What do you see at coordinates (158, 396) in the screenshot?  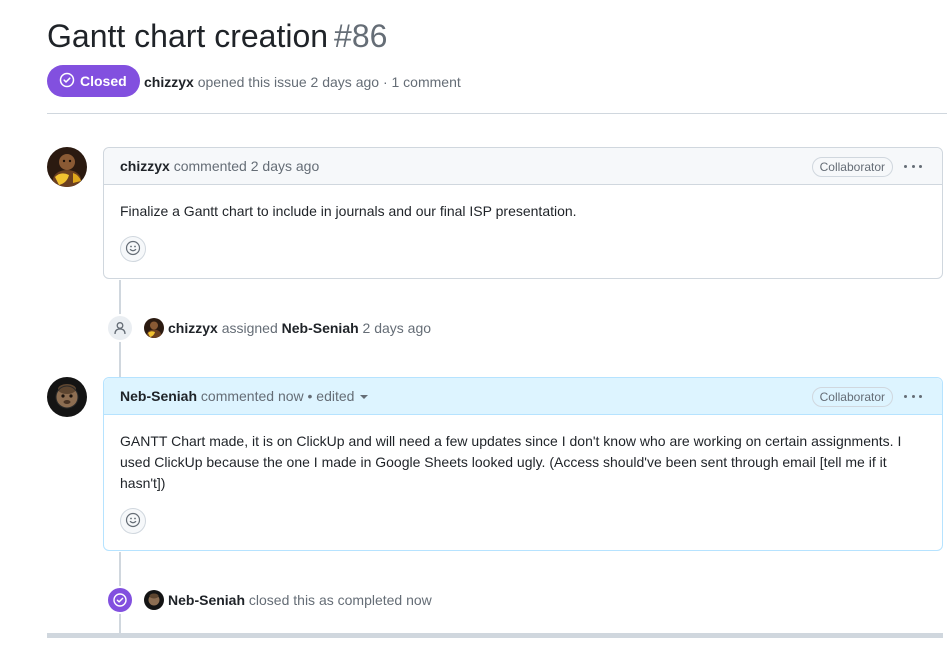 I see `comment-author-link: Neb-Seniah` at bounding box center [158, 396].